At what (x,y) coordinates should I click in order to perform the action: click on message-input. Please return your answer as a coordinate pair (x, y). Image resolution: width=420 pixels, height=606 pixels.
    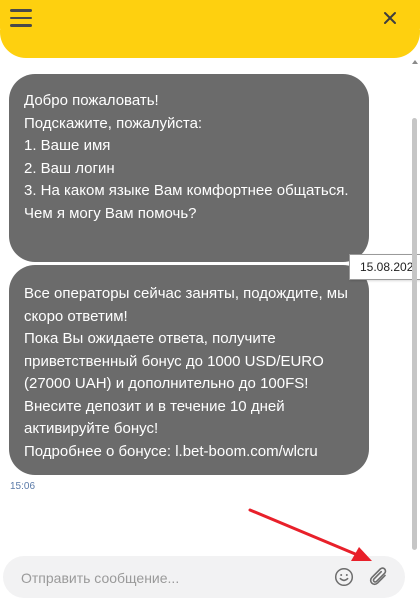
    Looking at the image, I should click on (166, 578).